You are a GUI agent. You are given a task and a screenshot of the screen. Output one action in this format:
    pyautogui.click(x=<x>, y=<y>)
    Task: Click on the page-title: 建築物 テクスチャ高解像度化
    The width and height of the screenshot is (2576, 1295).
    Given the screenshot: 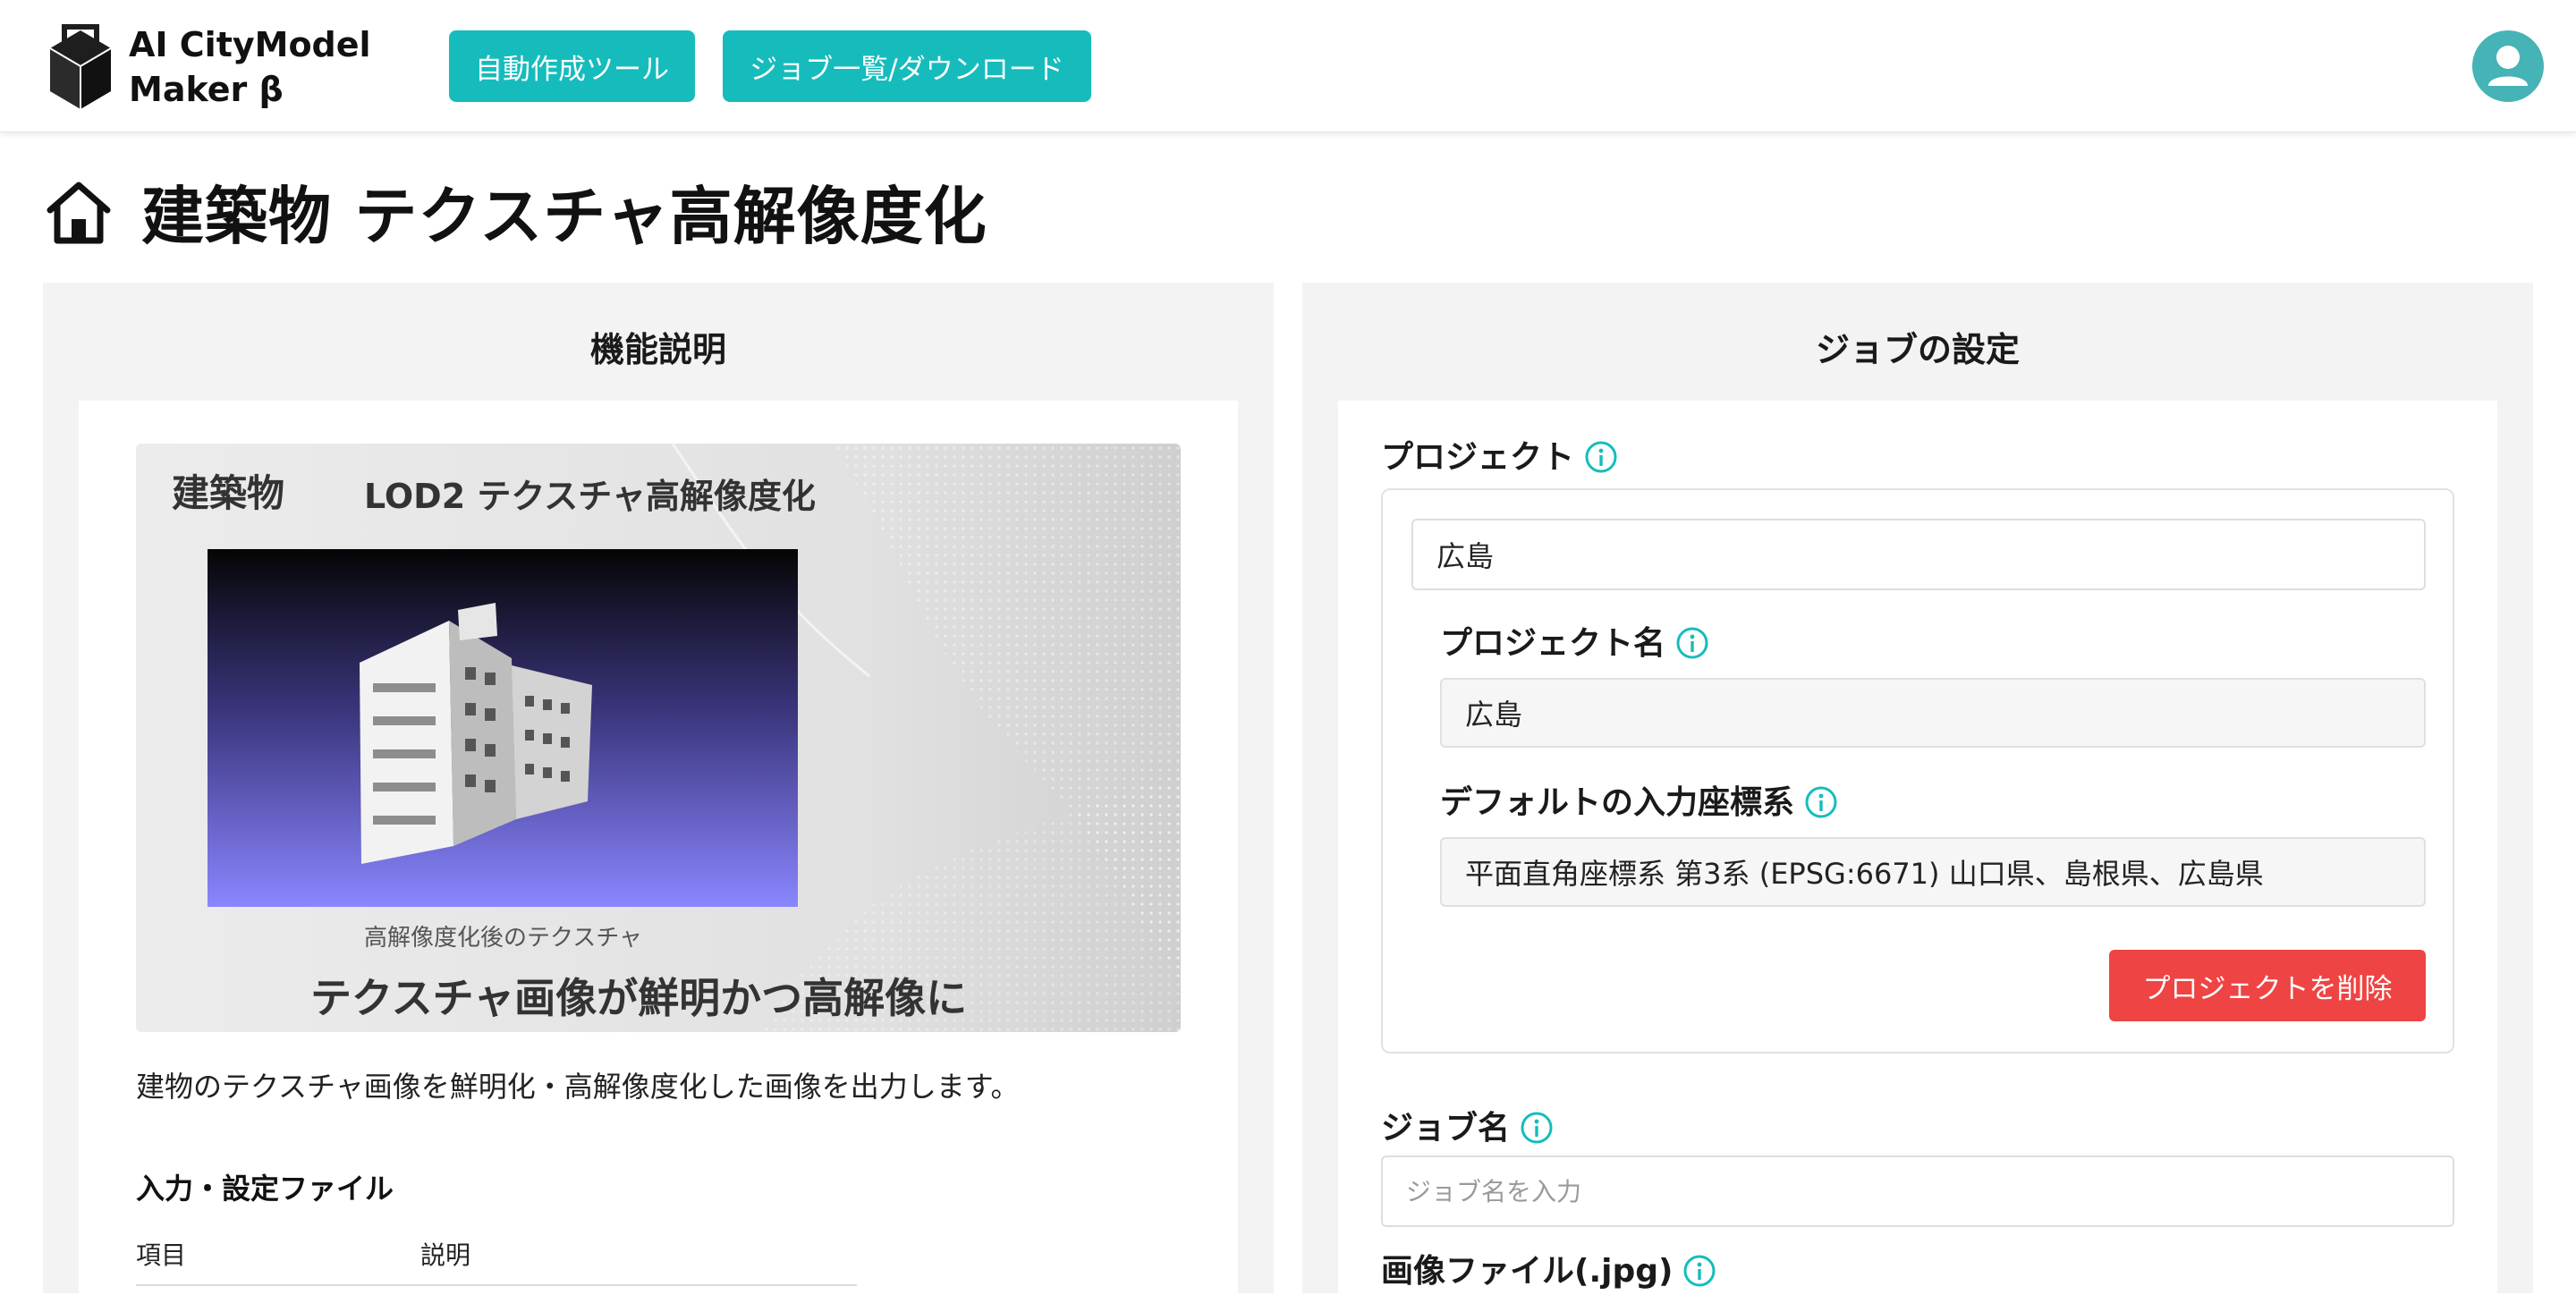 What is the action you would take?
    pyautogui.click(x=564, y=217)
    